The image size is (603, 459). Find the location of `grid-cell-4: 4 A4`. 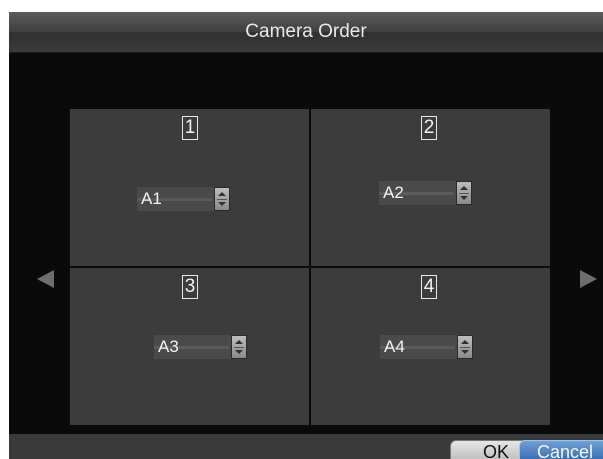

grid-cell-4: 4 A4 is located at coordinates (430, 346).